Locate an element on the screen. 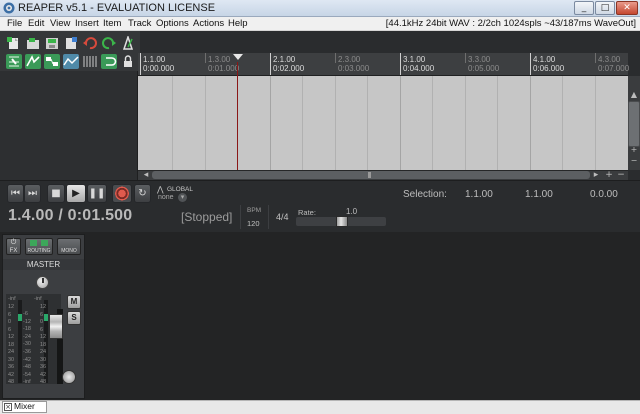 This screenshot has width=640, height=414. vertical-zoom-in-icon: + is located at coordinates (634, 150).